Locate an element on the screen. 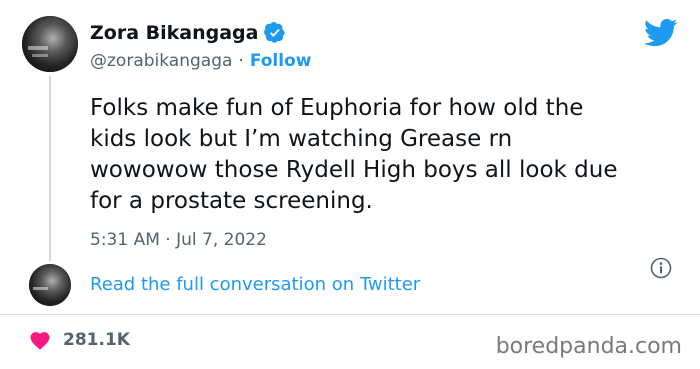 The image size is (700, 369). follow-button: Follow is located at coordinates (281, 61).